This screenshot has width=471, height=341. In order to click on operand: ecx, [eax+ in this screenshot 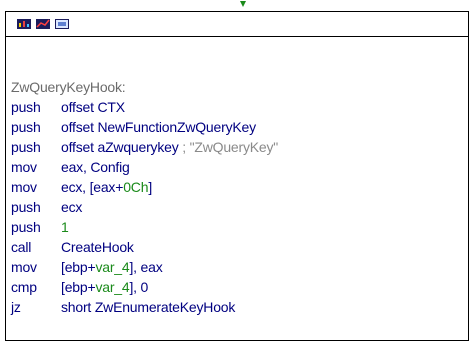, I will do `click(92, 187)`.